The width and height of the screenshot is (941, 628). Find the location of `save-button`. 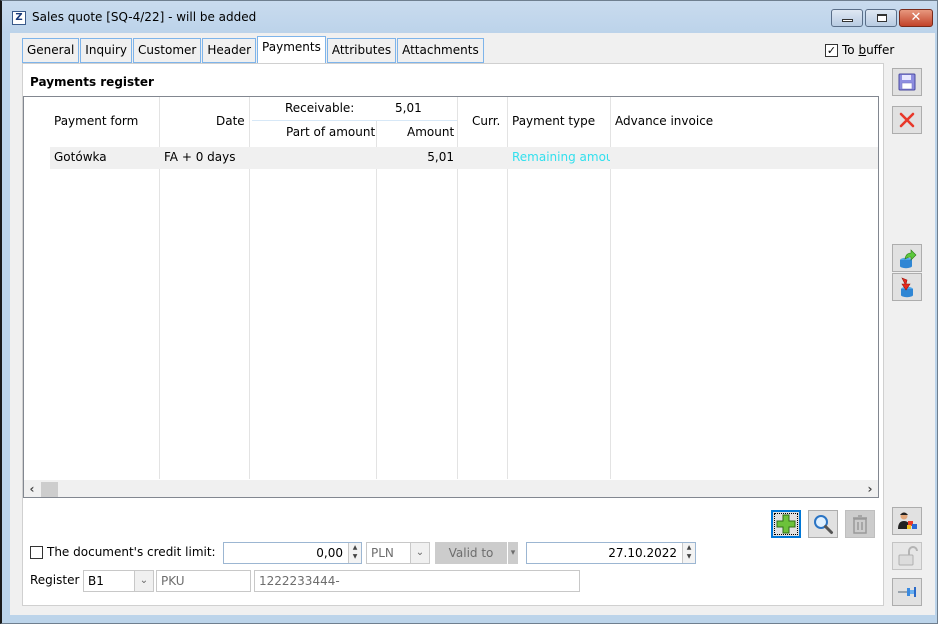

save-button is located at coordinates (907, 82).